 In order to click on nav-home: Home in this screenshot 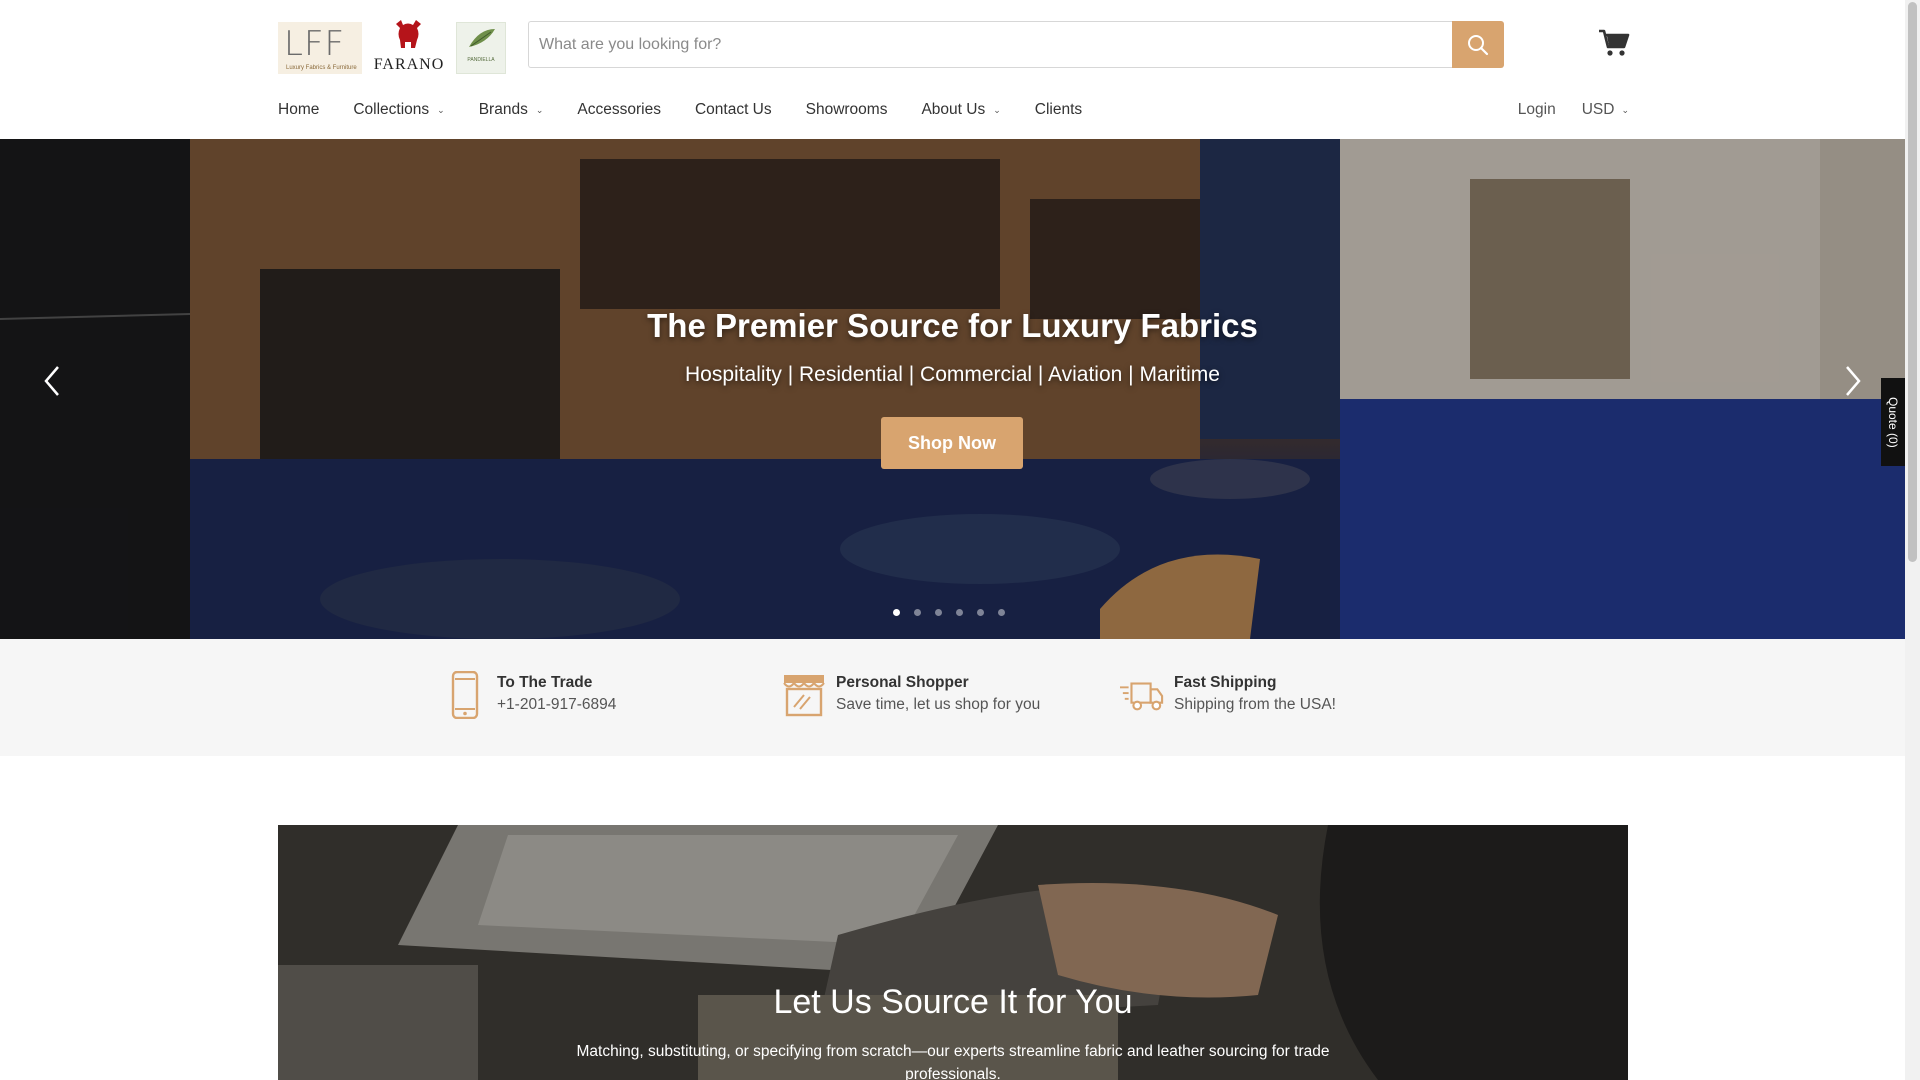, I will do `click(298, 110)`.